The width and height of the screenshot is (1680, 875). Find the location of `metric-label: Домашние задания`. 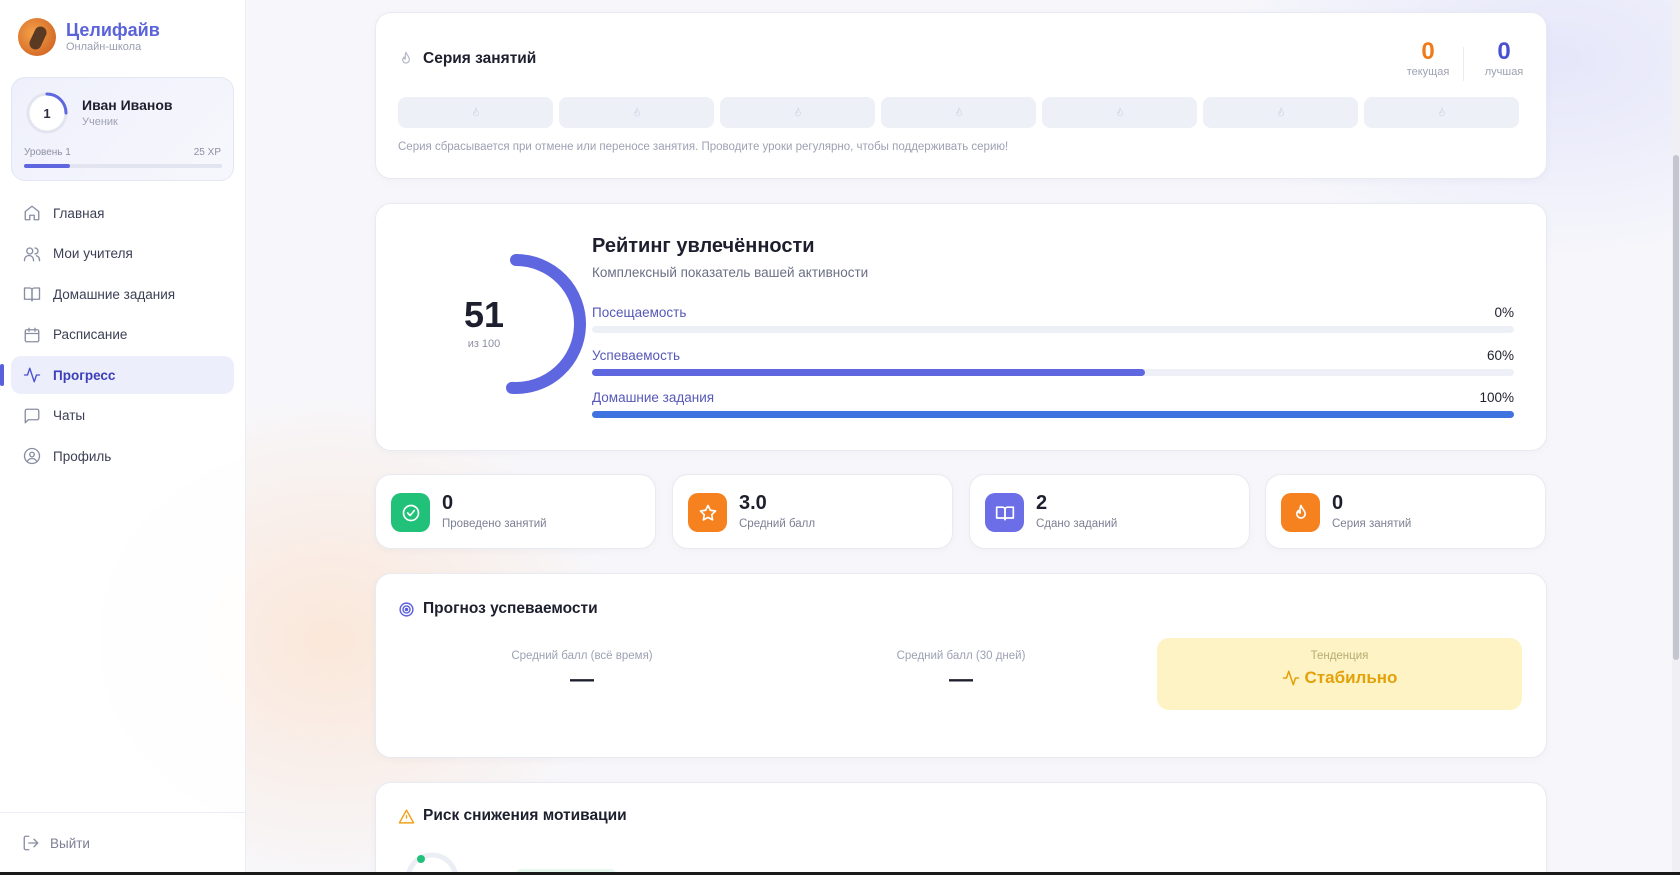

metric-label: Домашние задания is located at coordinates (653, 397).